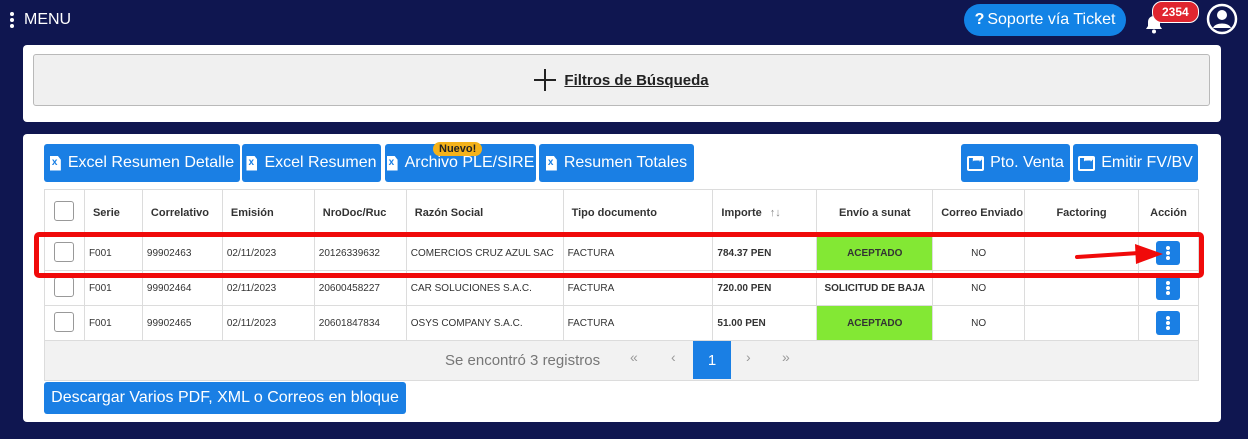  Describe the element at coordinates (268, 212) in the screenshot. I see `header-emision: Emisión` at that location.